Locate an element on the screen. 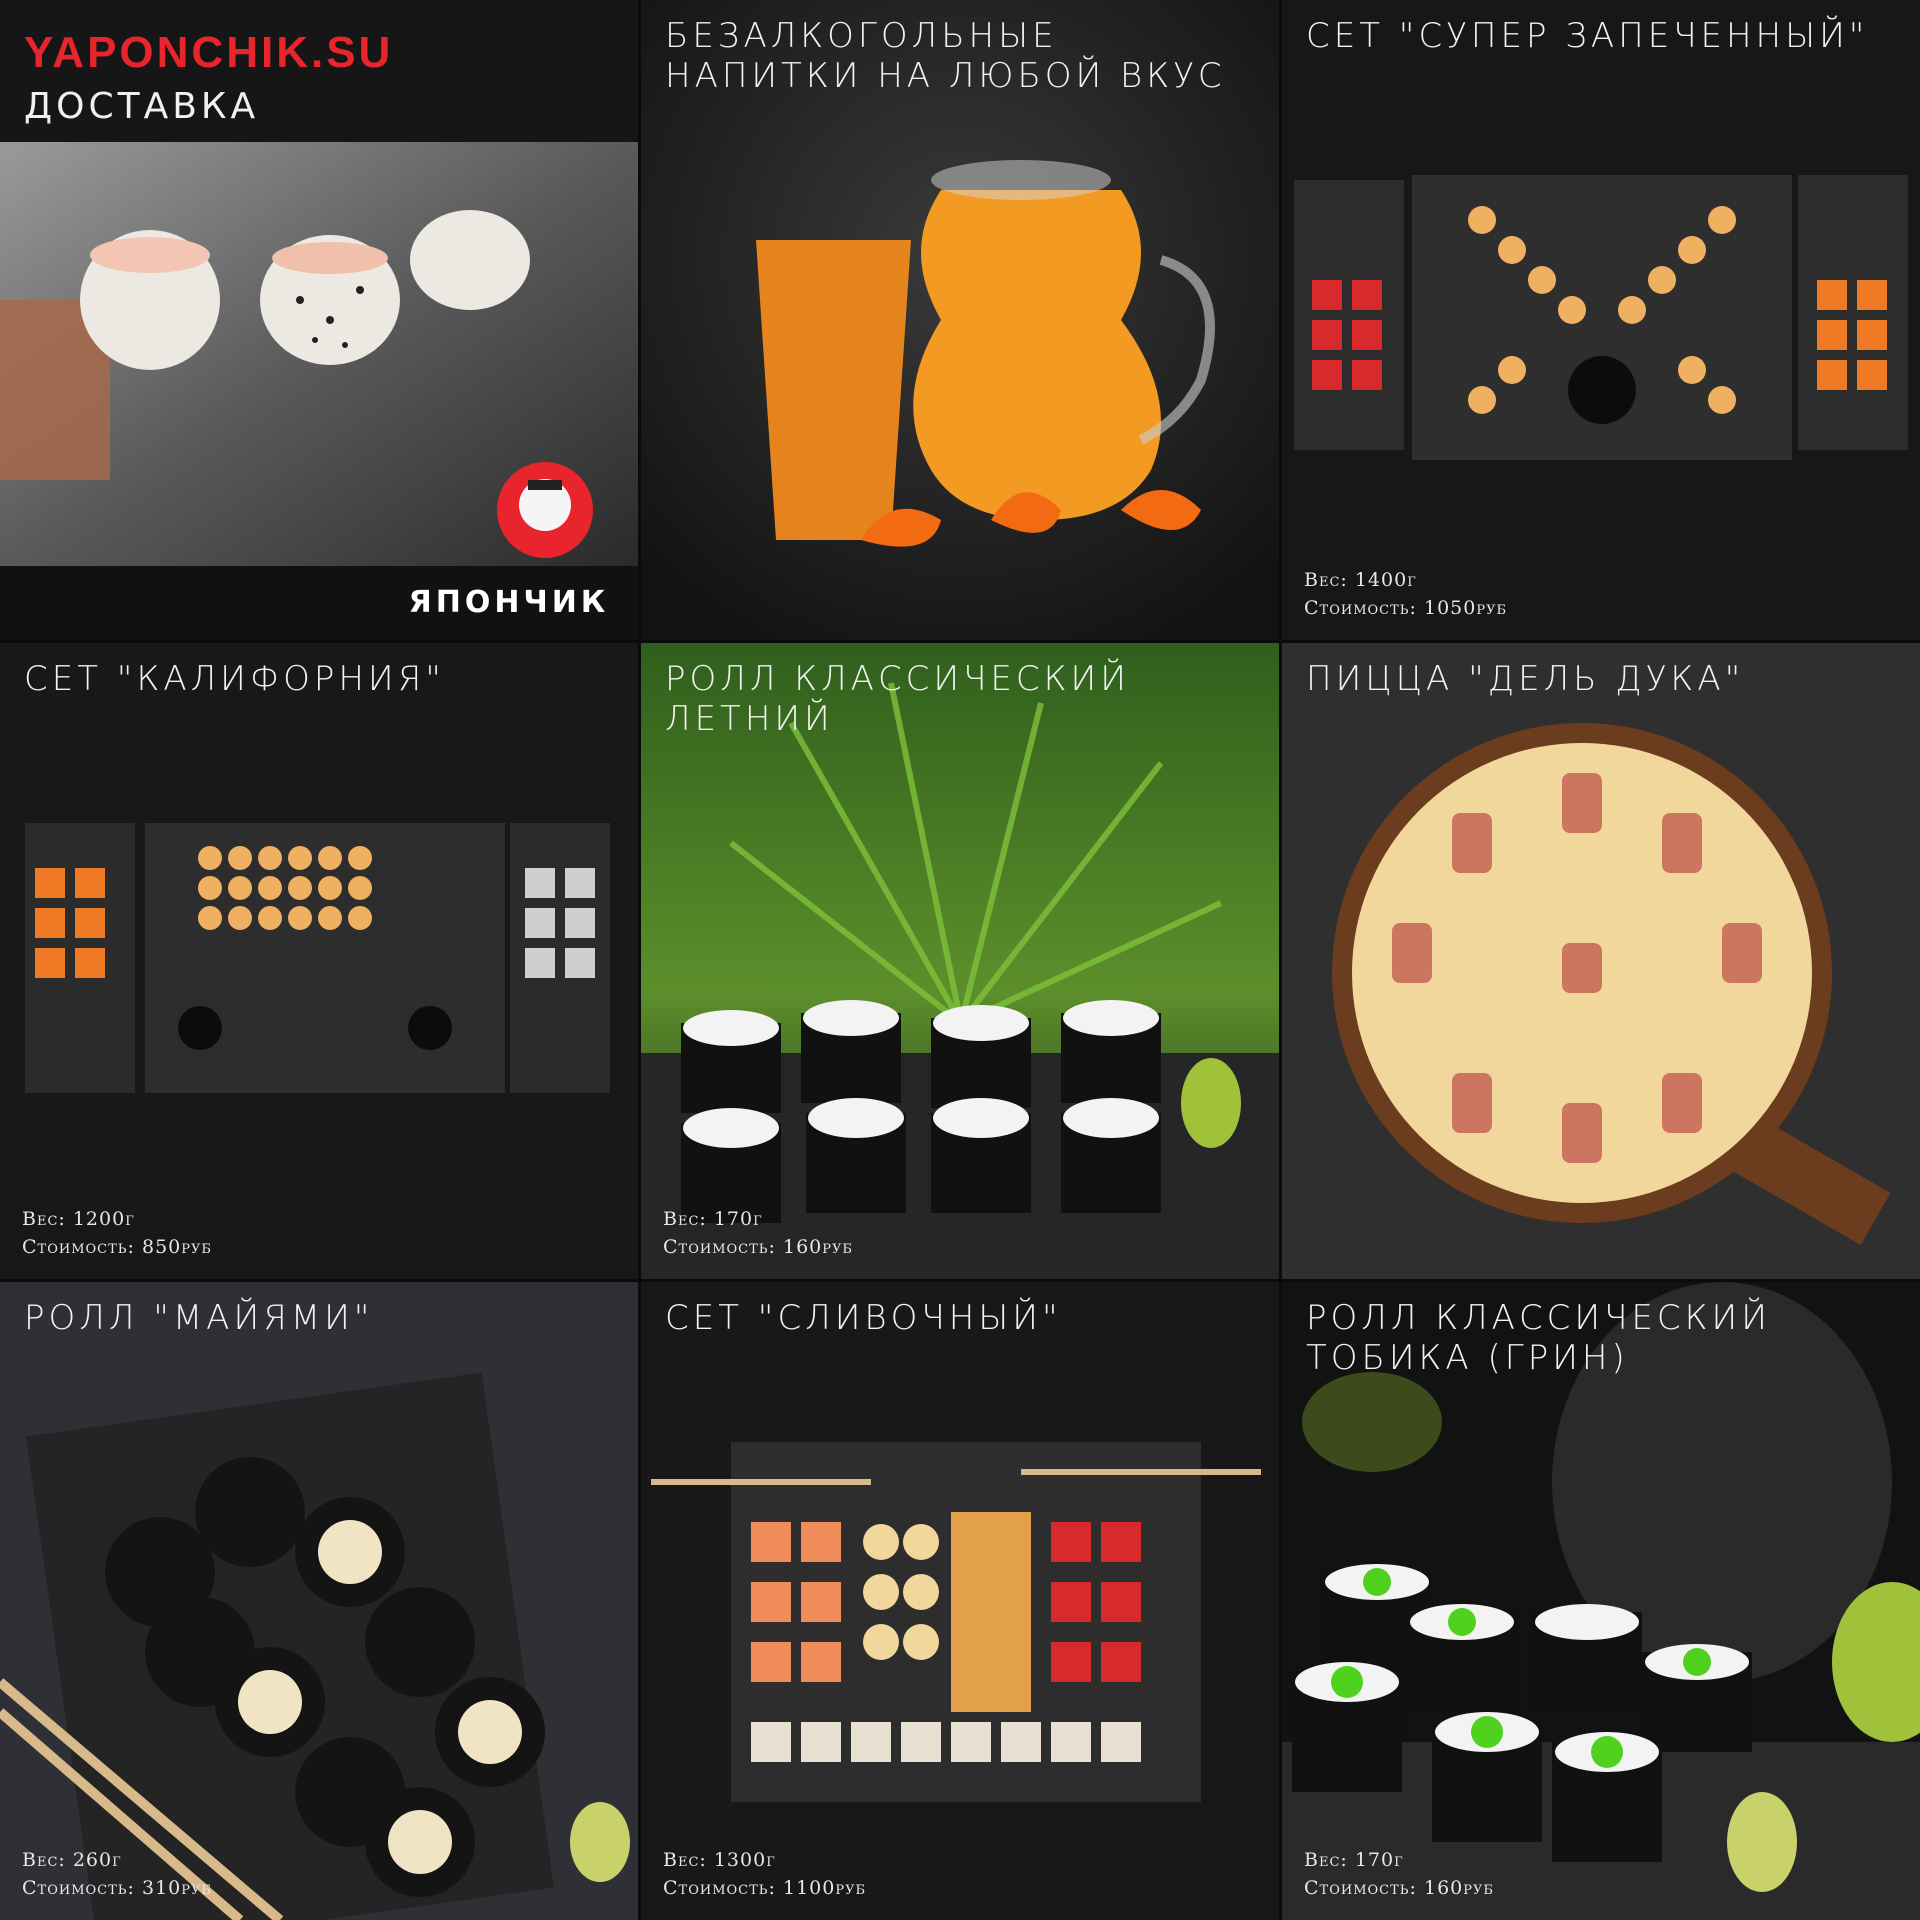 This screenshot has width=1920, height=1920. price-label: Стоимость: 1100руб is located at coordinates (765, 1888).